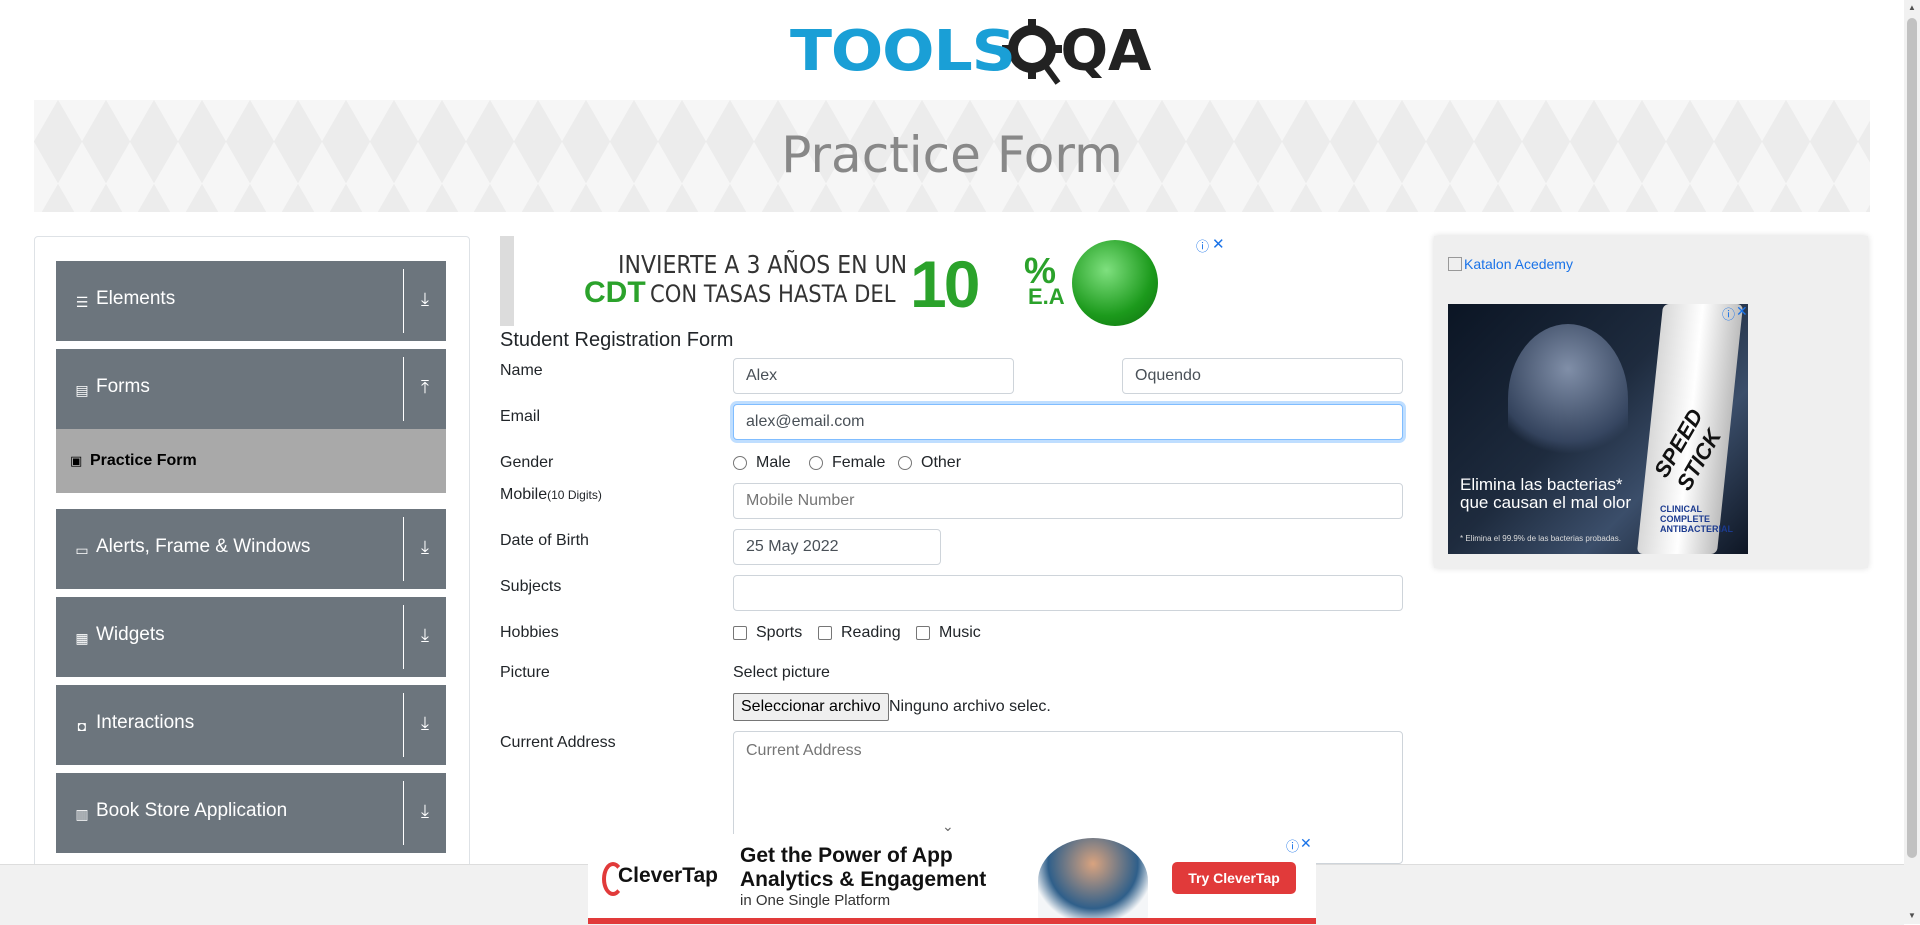 This screenshot has width=1920, height=925. What do you see at coordinates (1696, 519) in the screenshot?
I see `product-text: CLINICAL COMPLETE ANTIBACTERIAL` at bounding box center [1696, 519].